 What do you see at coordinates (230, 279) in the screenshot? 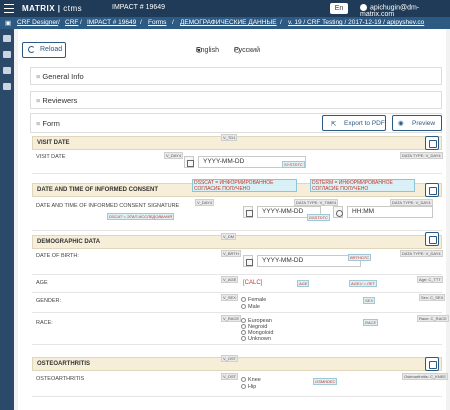
I see `field-code: V_AGE` at bounding box center [230, 279].